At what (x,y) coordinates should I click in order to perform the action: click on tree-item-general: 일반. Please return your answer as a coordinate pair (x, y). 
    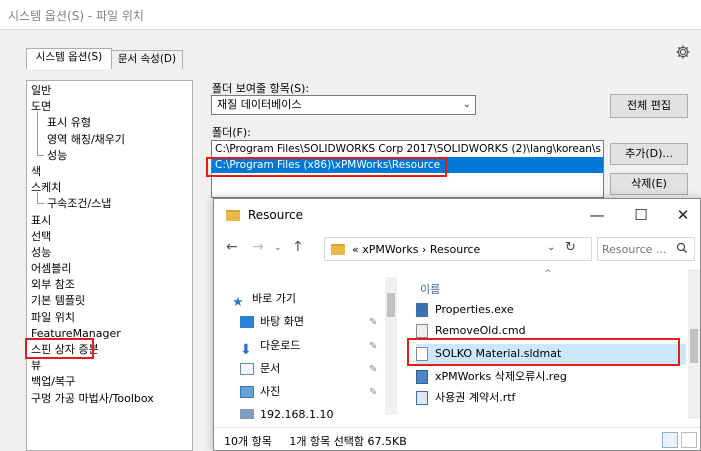
    Looking at the image, I should click on (109, 91).